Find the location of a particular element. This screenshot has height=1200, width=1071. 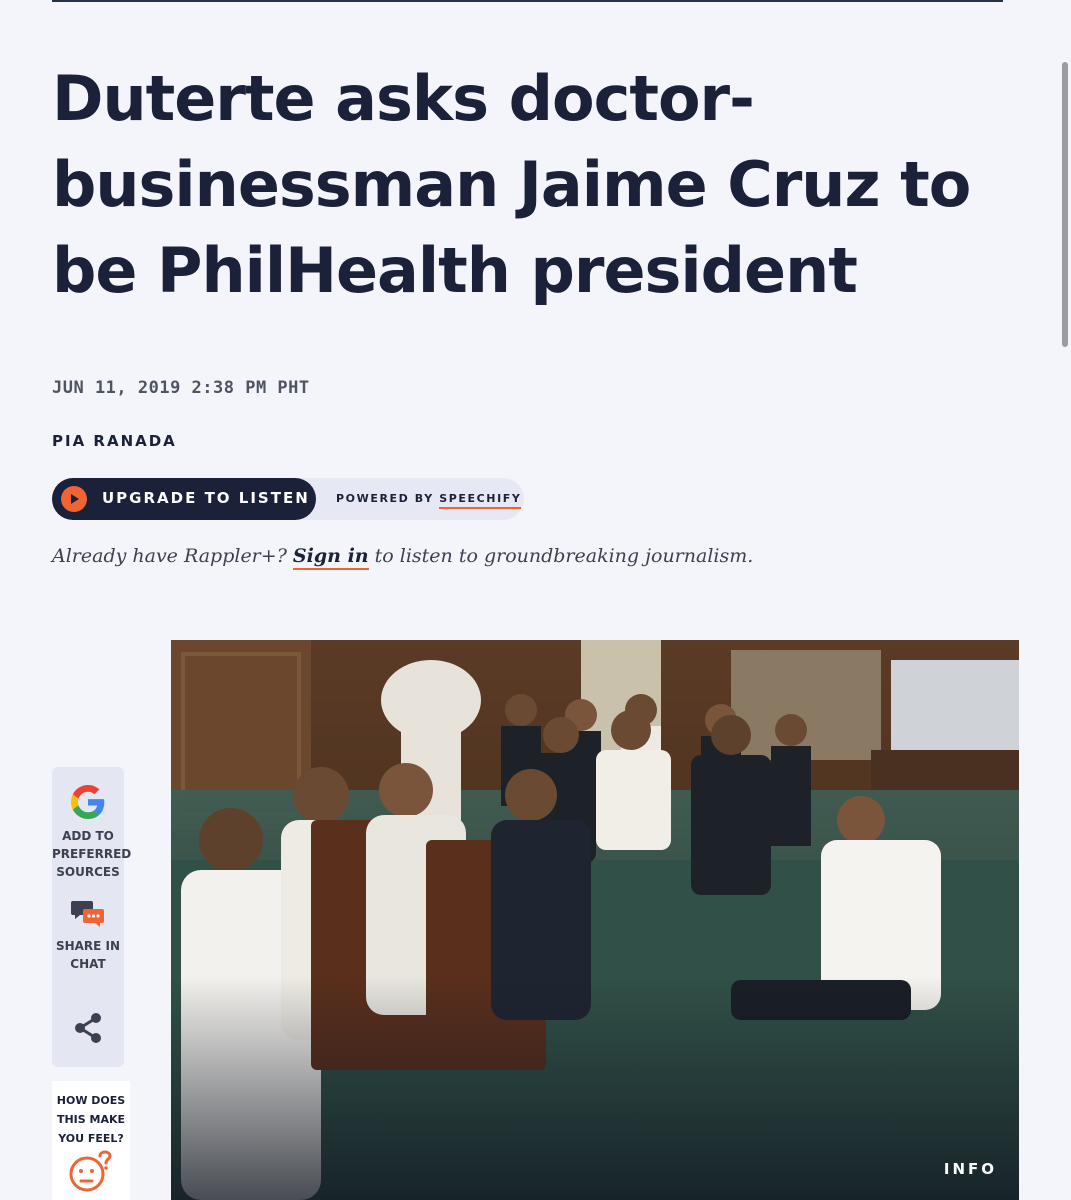

reaction-prompt: HOW DOES THIS MAKE YOU FEEL? is located at coordinates (91, 1119).